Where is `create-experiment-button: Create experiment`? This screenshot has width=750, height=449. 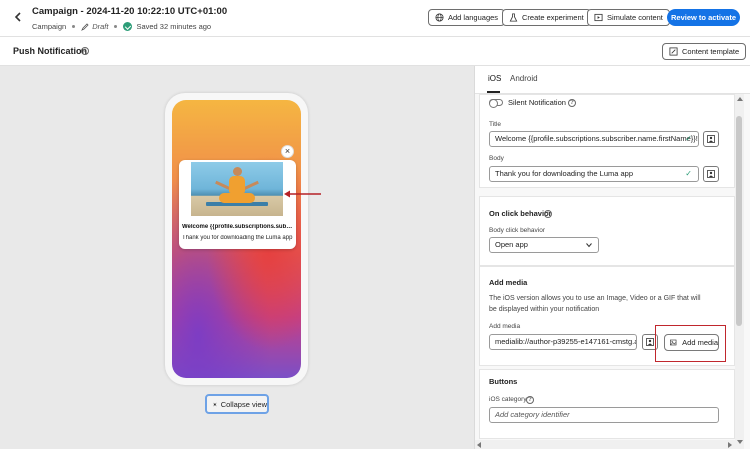 create-experiment-button: Create experiment is located at coordinates (546, 17).